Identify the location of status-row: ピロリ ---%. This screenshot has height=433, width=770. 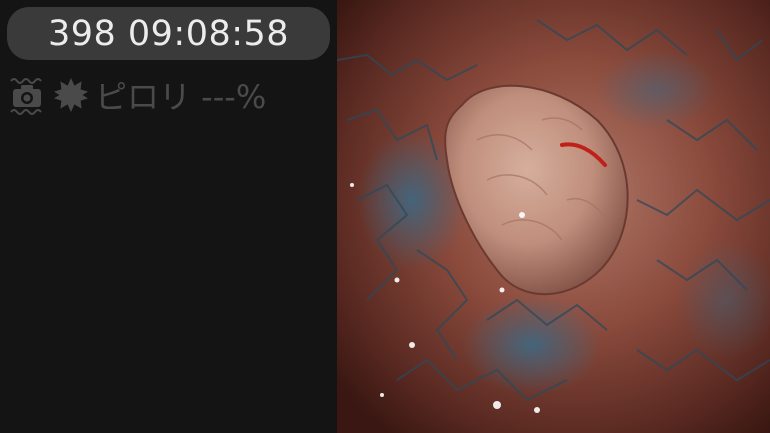
(138, 95).